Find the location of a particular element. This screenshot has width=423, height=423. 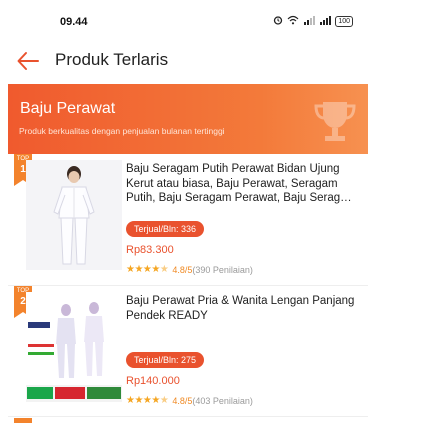

wifi-icon is located at coordinates (293, 21).